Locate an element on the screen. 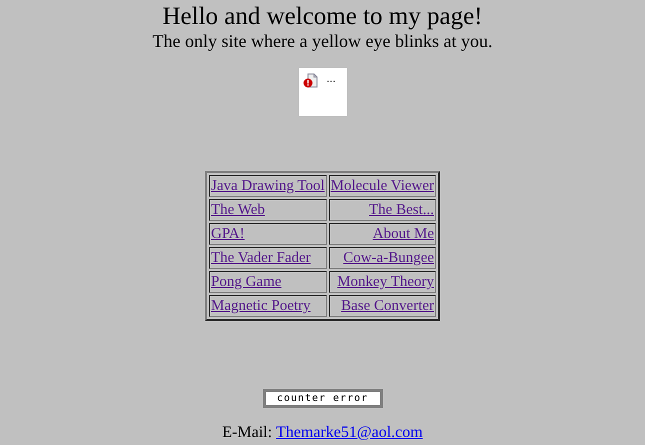 The height and width of the screenshot is (445, 645). page-link: The Vader Fader is located at coordinates (260, 258).